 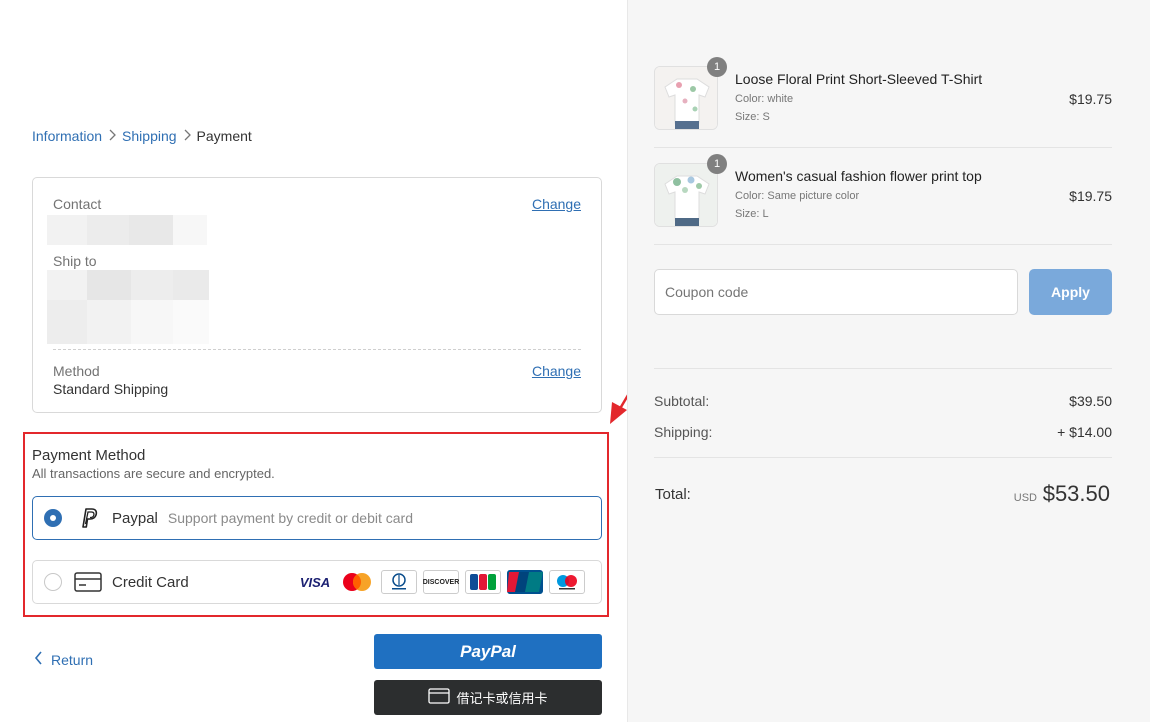 What do you see at coordinates (859, 79) in the screenshot?
I see `product-name: Loose Floral Print Short-Sleeved T-Shirt` at bounding box center [859, 79].